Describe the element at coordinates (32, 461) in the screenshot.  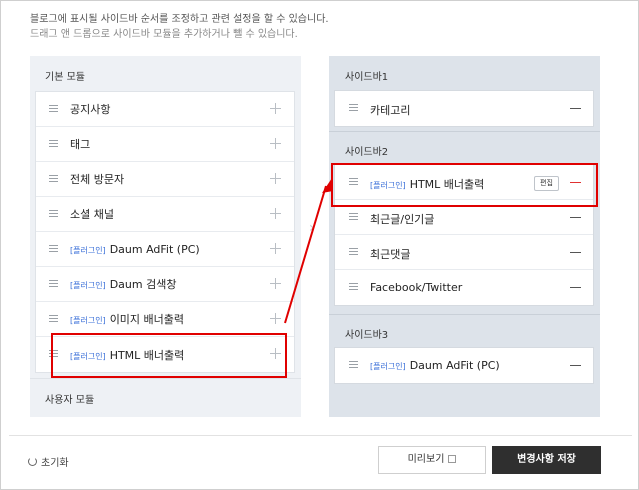
I see `refresh-icon` at that location.